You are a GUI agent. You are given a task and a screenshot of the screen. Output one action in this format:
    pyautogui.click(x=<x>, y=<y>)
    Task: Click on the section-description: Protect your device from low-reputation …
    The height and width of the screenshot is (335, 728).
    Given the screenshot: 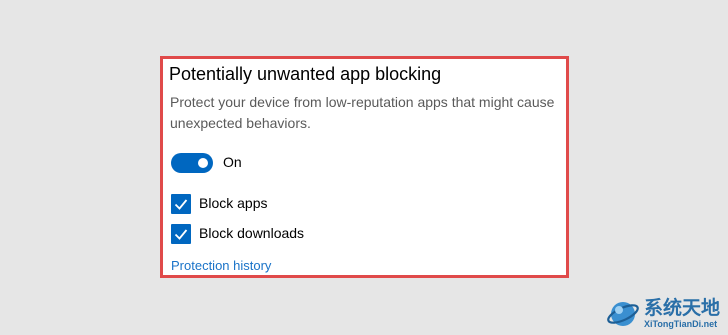 What is the action you would take?
    pyautogui.click(x=362, y=112)
    